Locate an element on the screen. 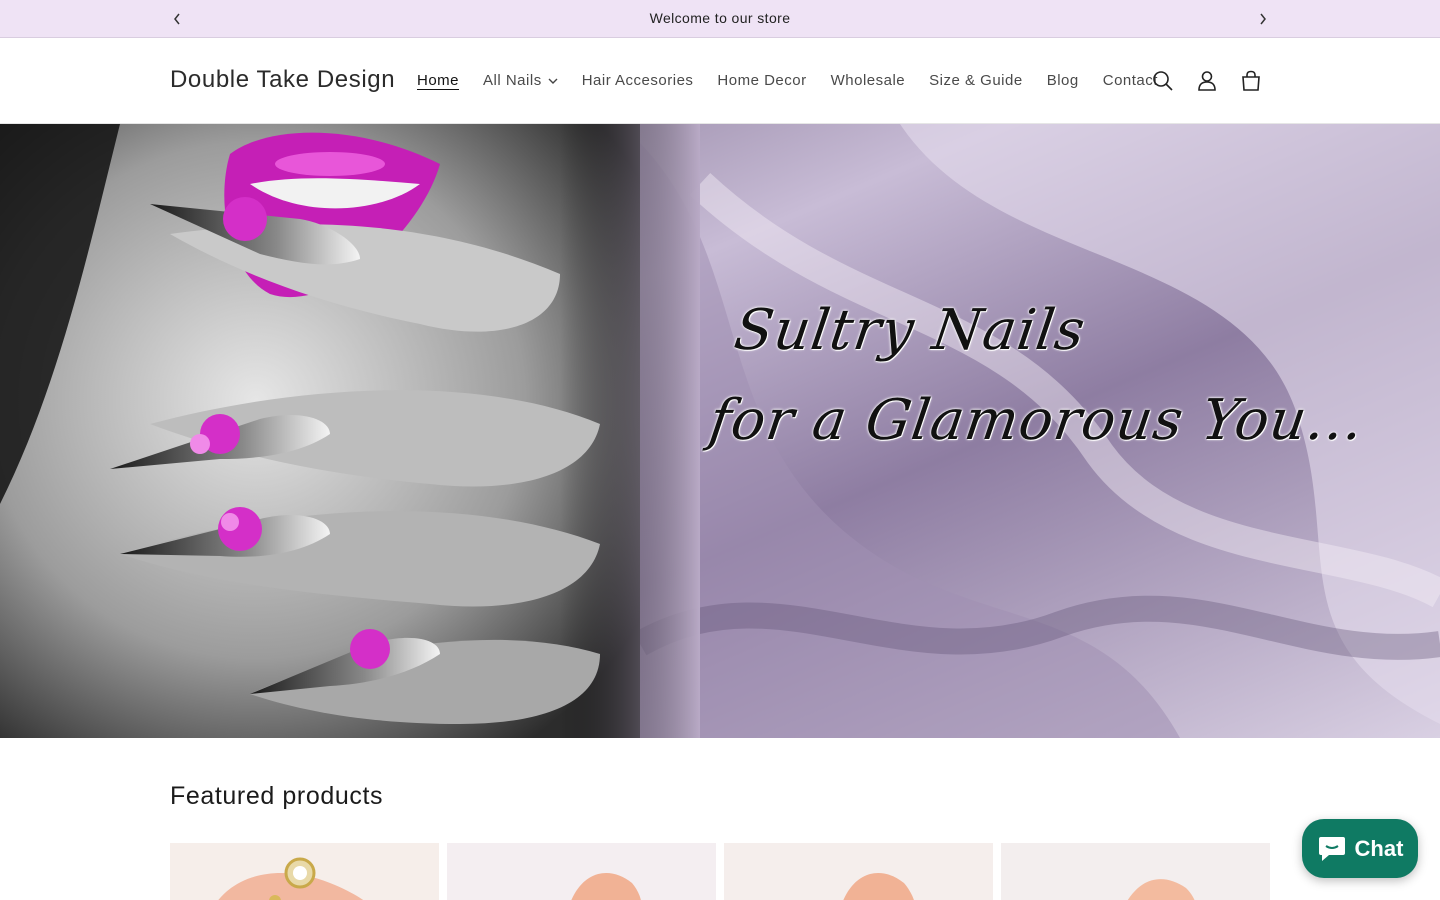  account-button is located at coordinates (1207, 81).